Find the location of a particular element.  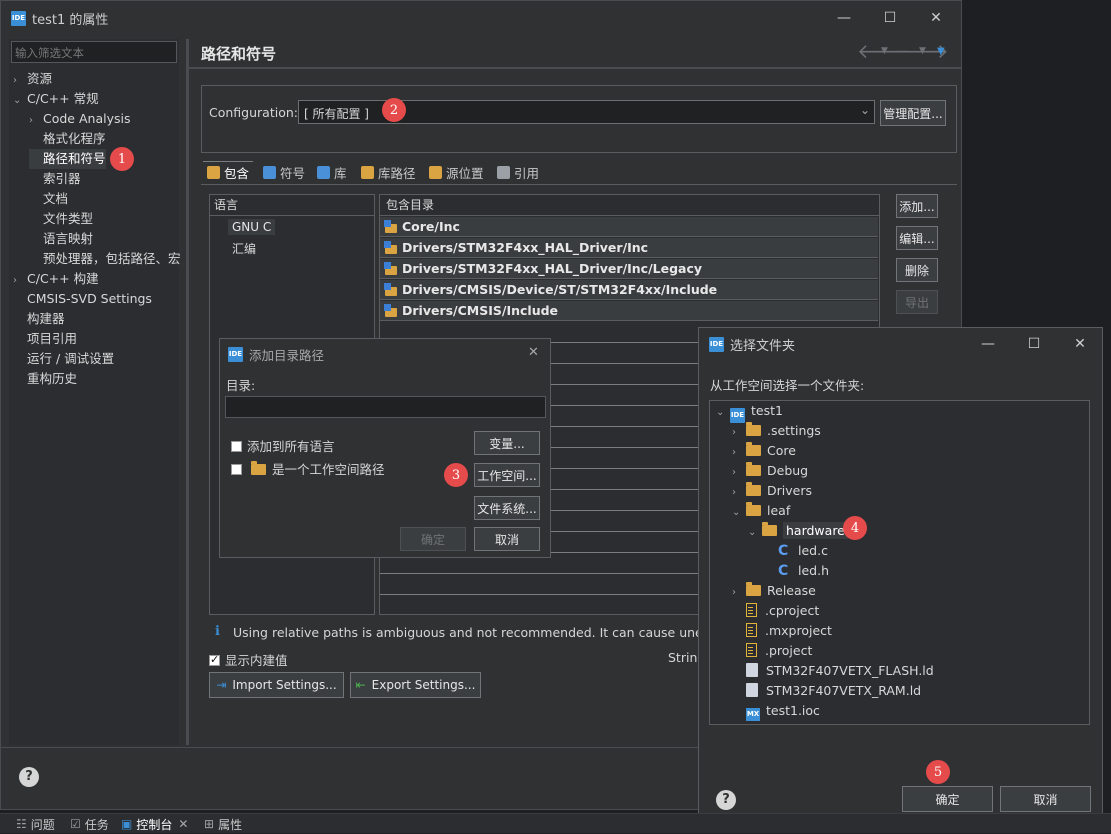

folder-tree-item: › Release is located at coordinates (774, 591).